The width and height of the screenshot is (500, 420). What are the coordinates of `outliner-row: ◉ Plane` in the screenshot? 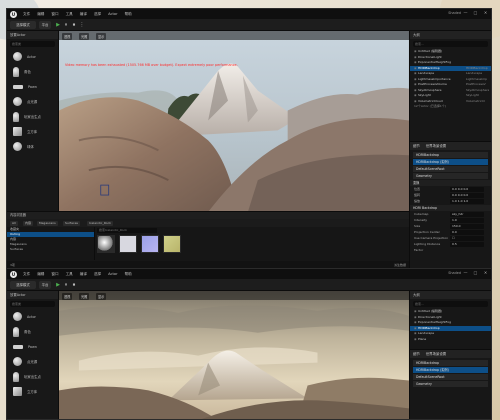 It's located at (450, 340).